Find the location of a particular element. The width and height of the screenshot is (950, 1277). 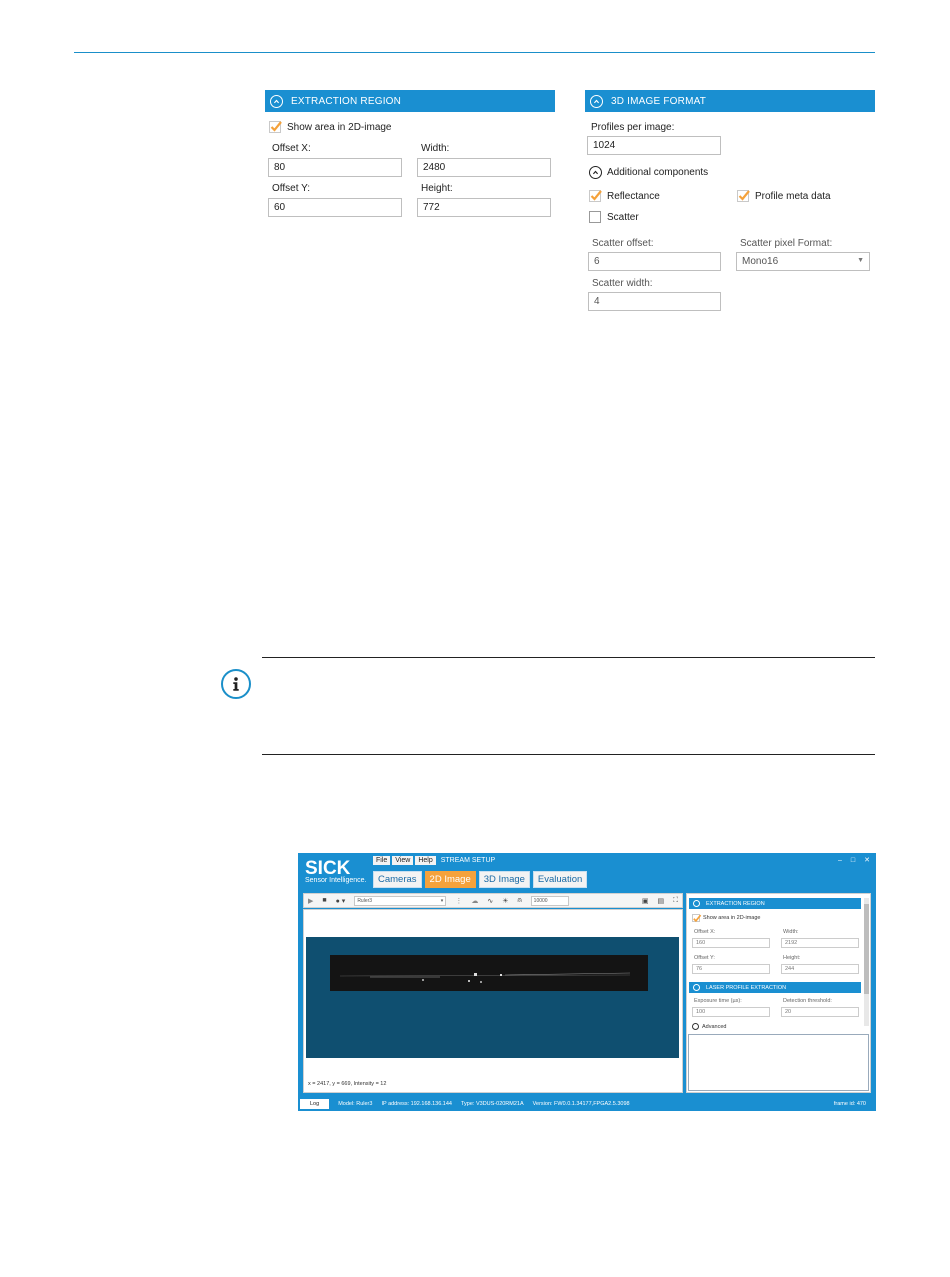

info-icon is located at coordinates (236, 684).